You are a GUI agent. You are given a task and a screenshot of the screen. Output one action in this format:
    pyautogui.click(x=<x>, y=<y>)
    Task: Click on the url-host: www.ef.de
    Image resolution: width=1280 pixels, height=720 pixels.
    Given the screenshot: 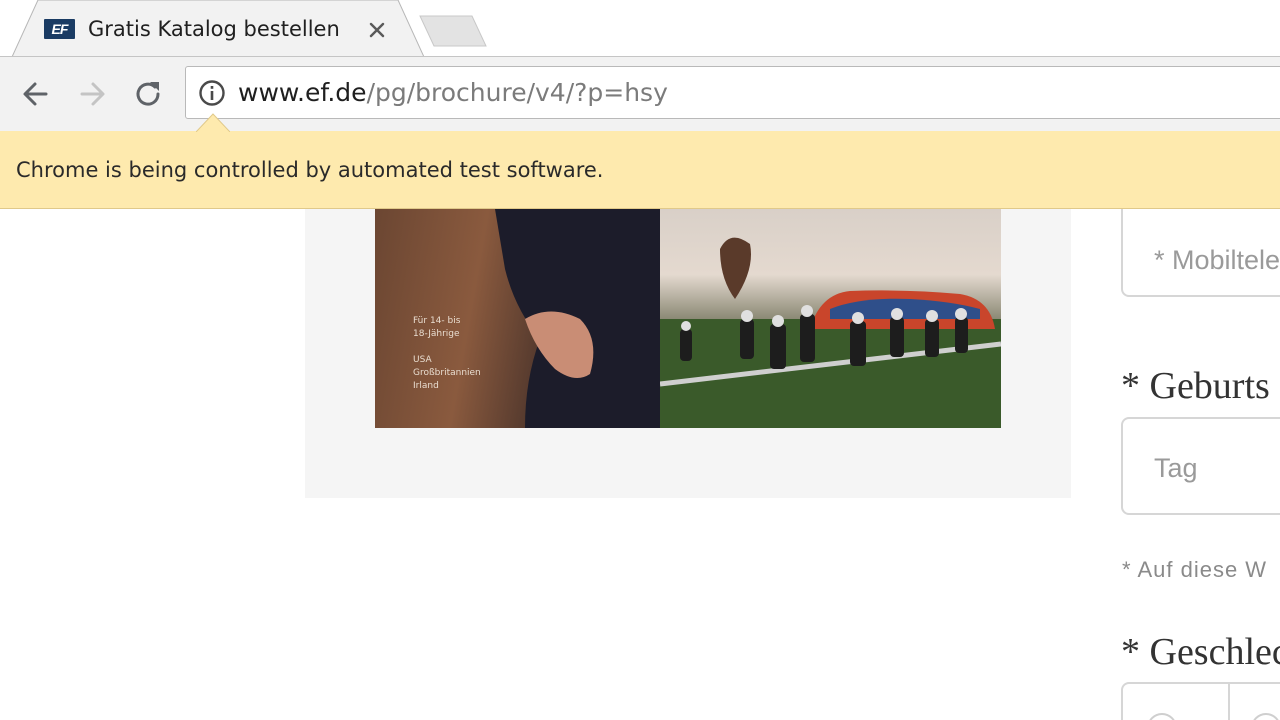 What is the action you would take?
    pyautogui.click(x=302, y=92)
    